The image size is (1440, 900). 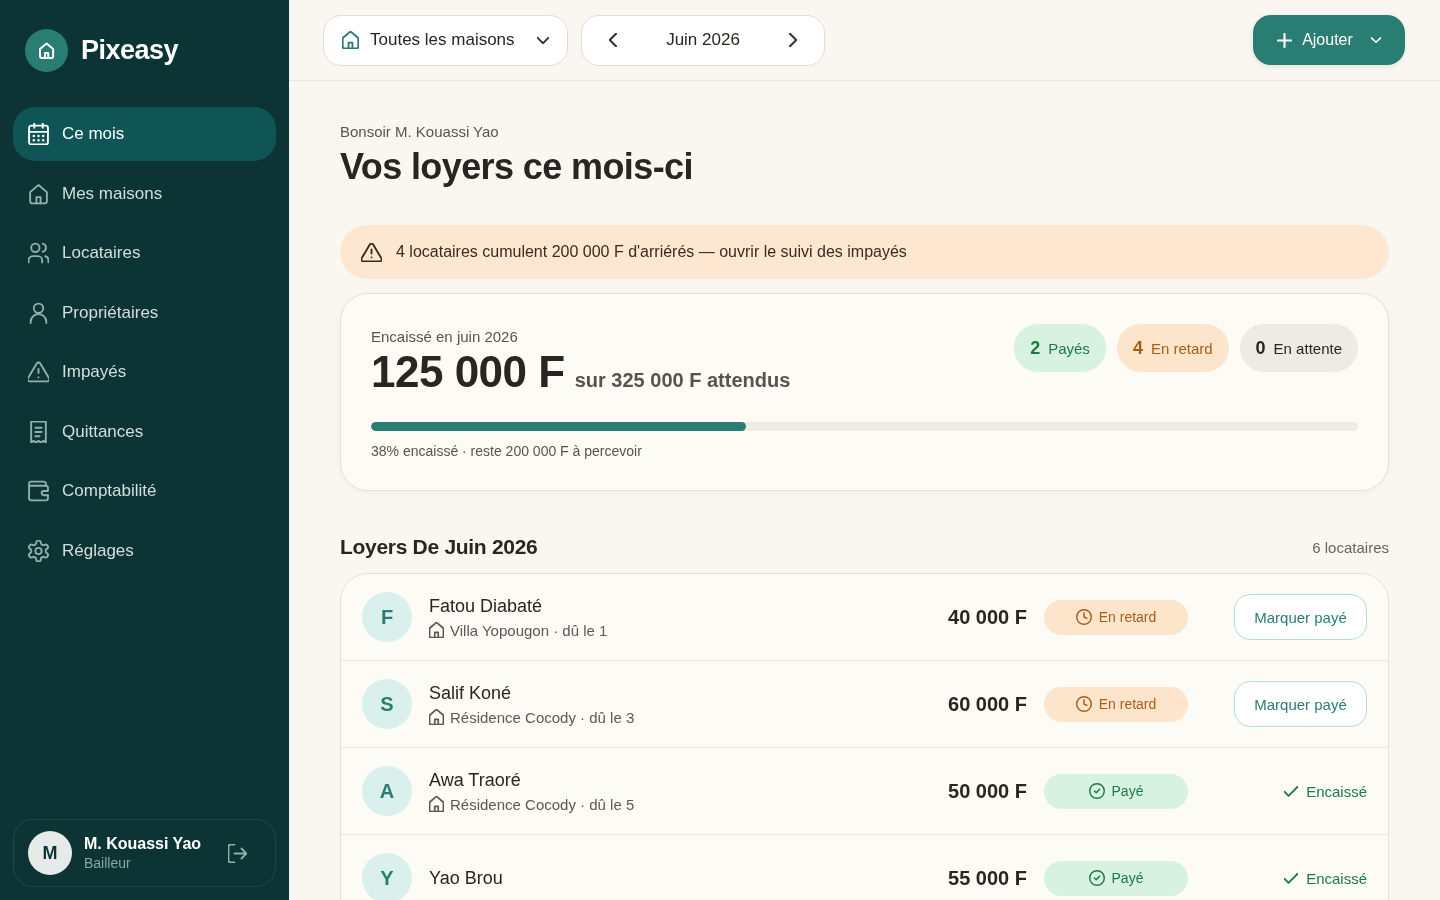 I want to click on next-month-button, so click(x=793, y=40).